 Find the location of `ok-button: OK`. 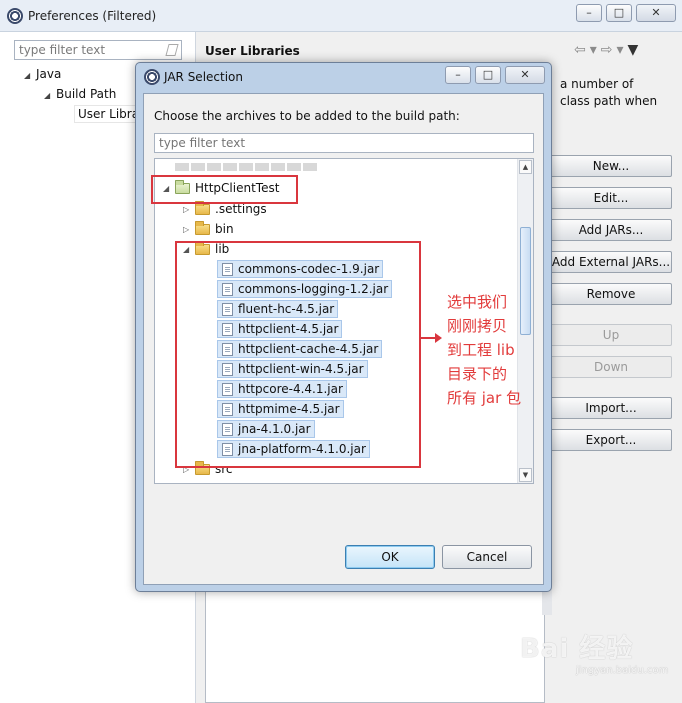

ok-button: OK is located at coordinates (390, 557).